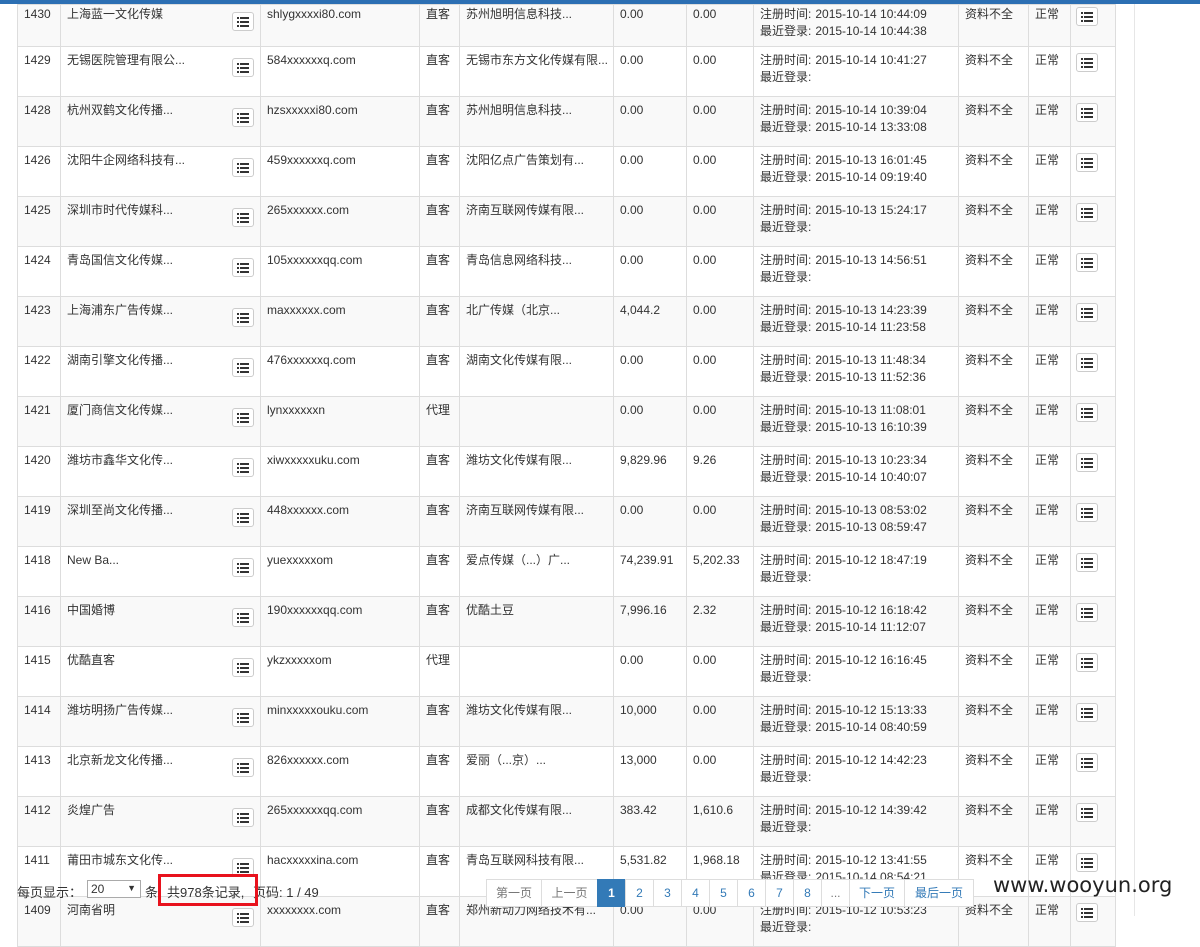  I want to click on register-time: 2015-10-12 13:41:55, so click(871, 860).